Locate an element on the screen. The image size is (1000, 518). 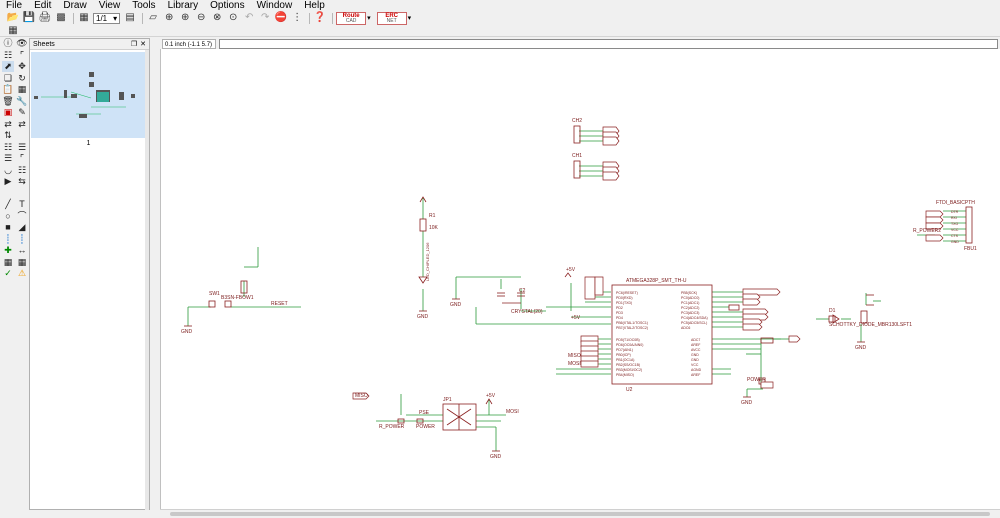
info-icon: ⓘ is located at coordinates (8, 43).